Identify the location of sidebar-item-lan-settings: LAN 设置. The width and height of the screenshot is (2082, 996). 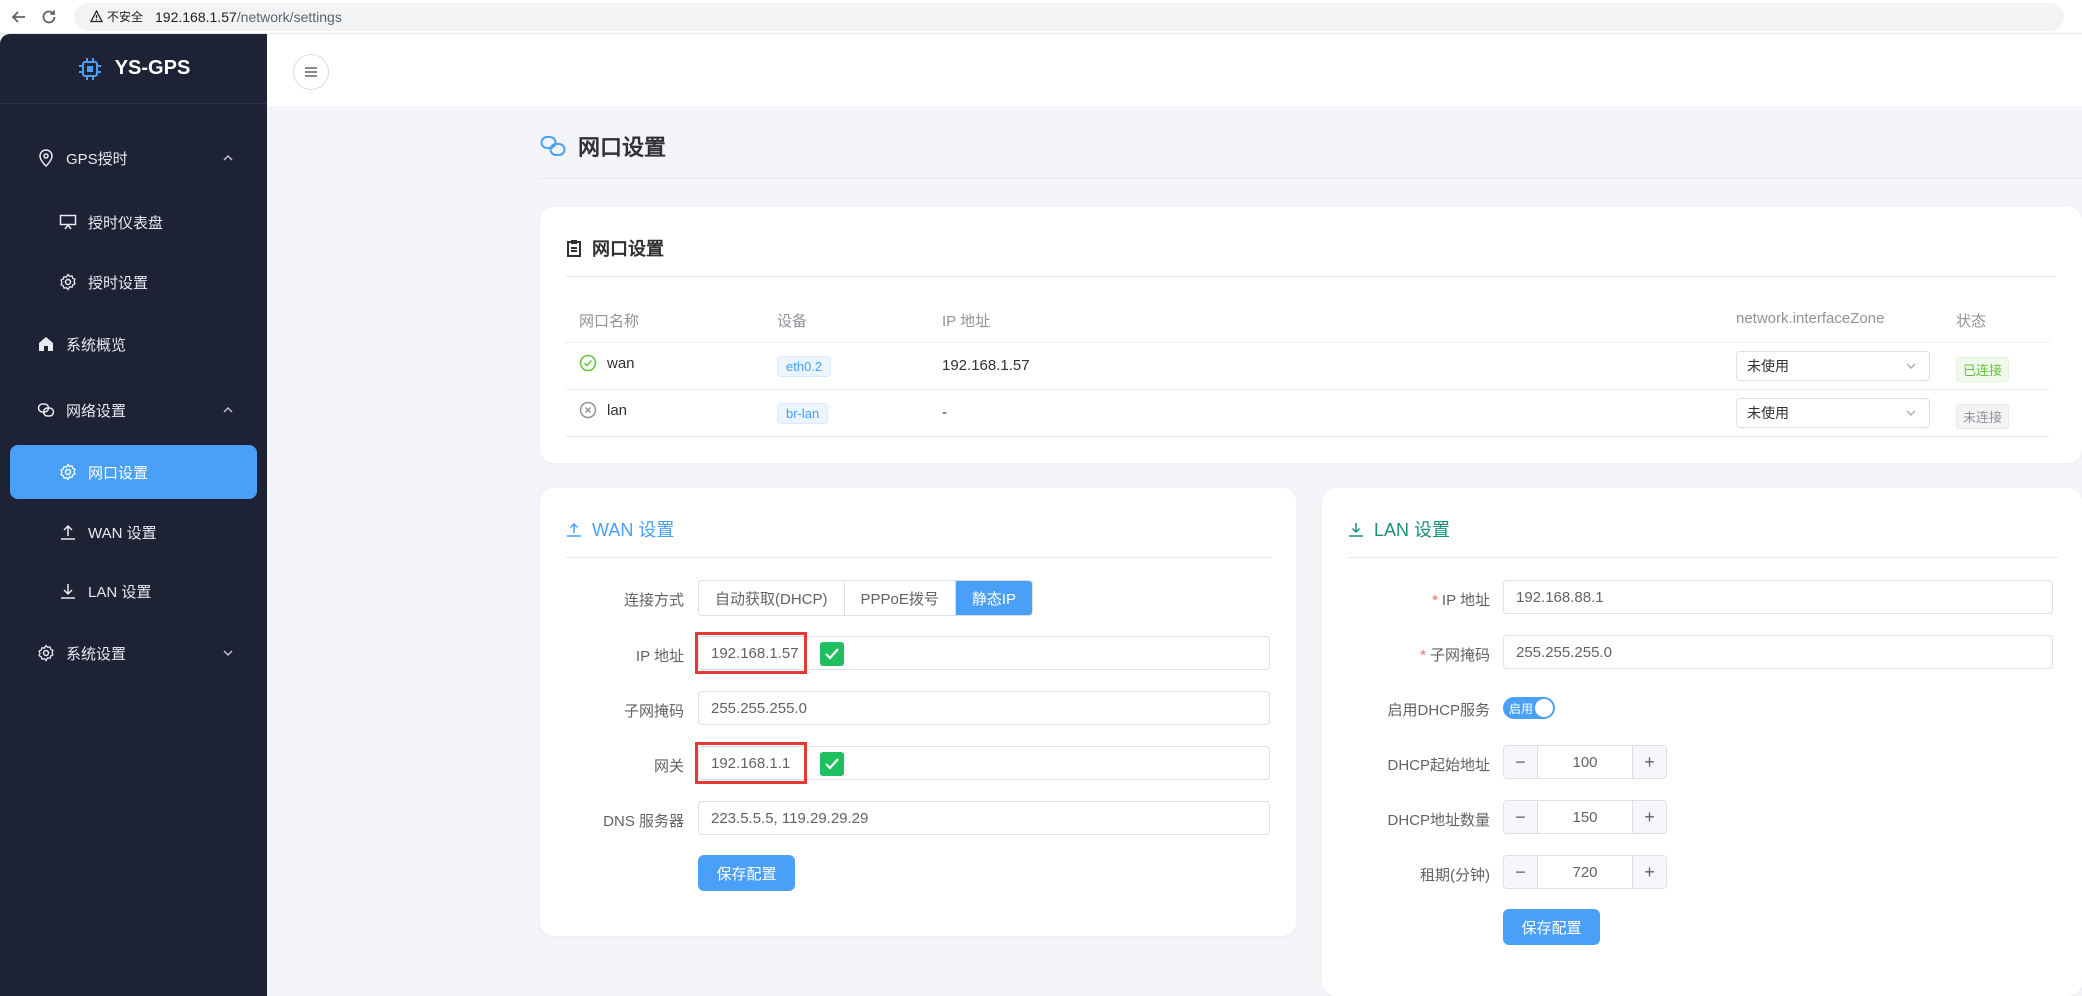
(133, 591).